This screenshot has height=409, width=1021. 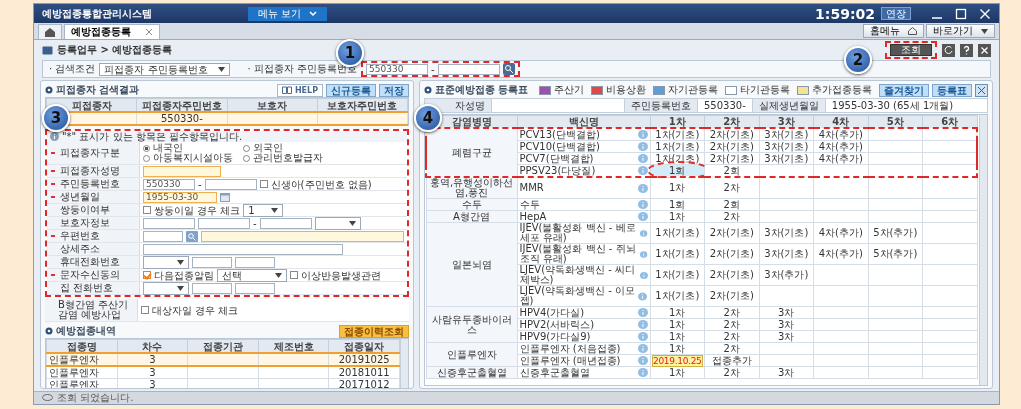 I want to click on close-icon, so click(x=984, y=50).